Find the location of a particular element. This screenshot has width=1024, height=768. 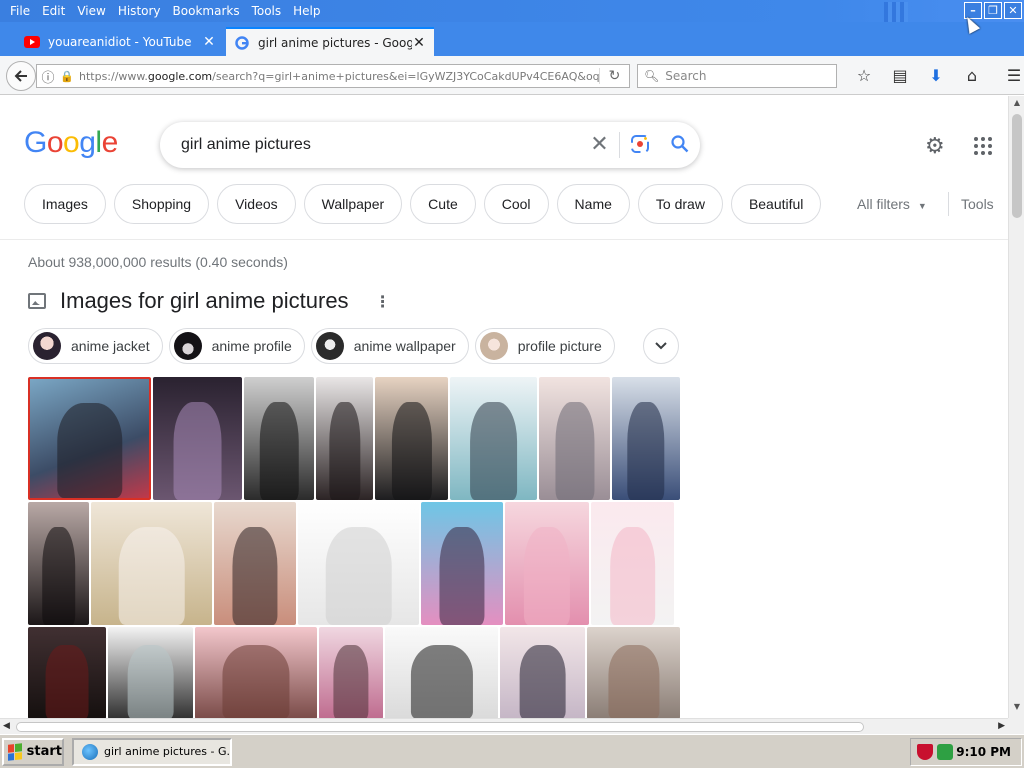

search-query: girl anime pictures is located at coordinates (380, 145).